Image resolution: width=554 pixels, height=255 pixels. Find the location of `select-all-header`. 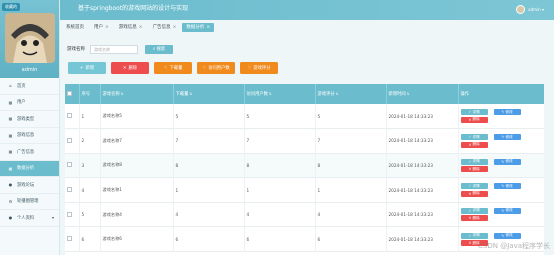

select-all-header is located at coordinates (72, 94).